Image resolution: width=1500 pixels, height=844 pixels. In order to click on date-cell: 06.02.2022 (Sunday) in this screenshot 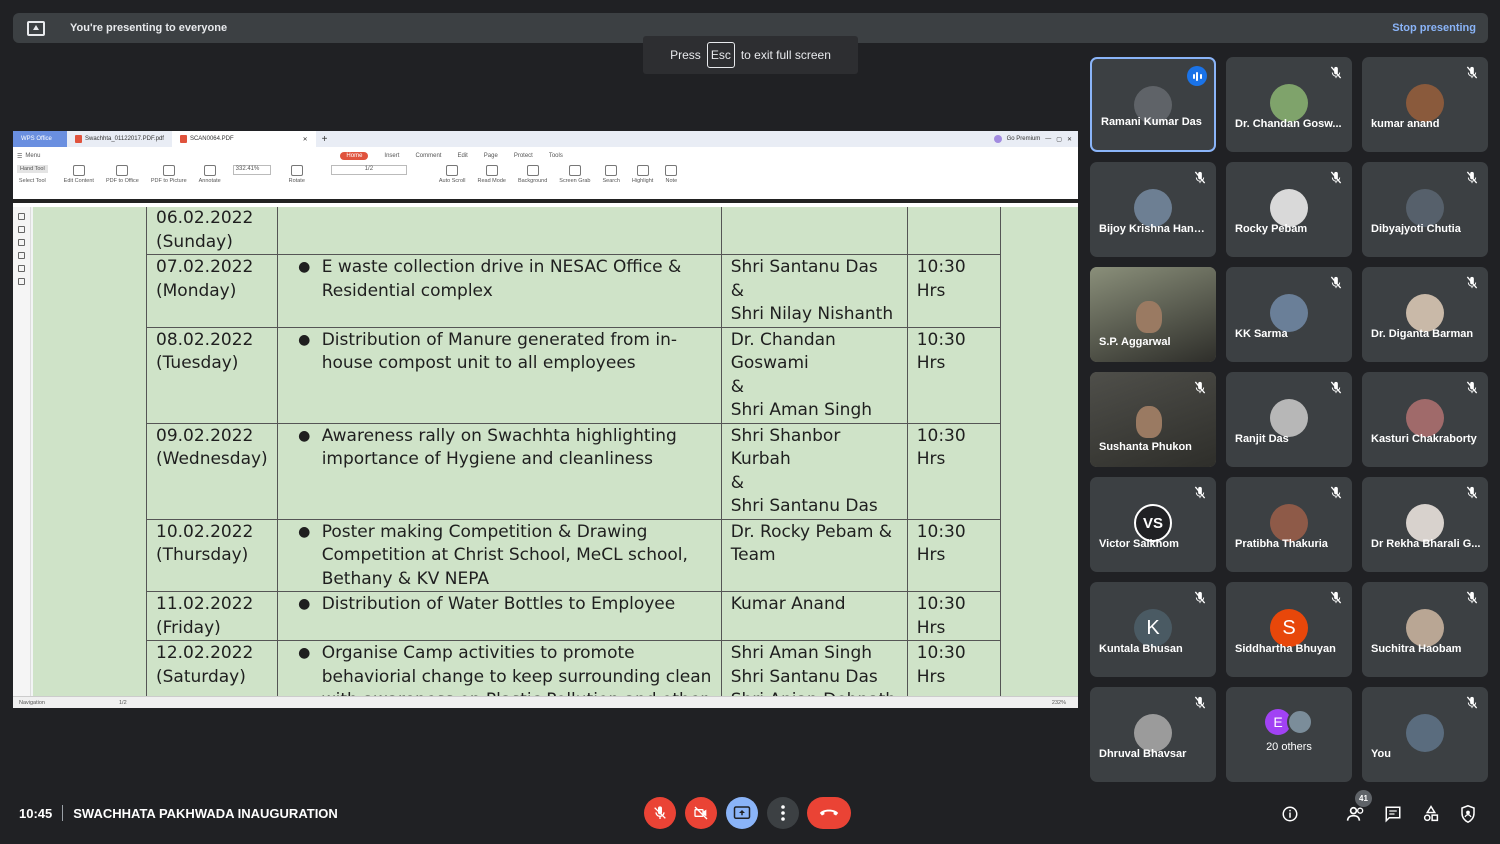, I will do `click(212, 231)`.